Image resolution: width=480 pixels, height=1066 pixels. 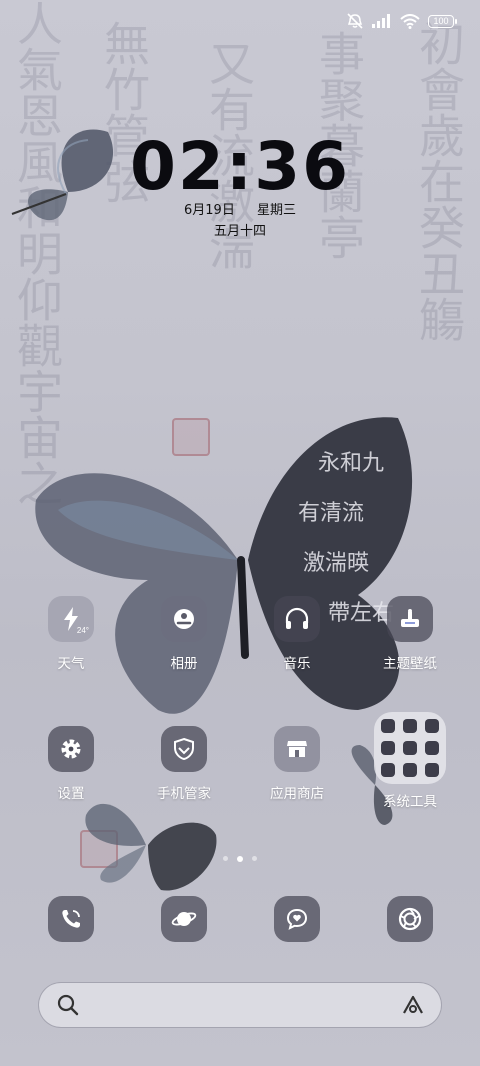 What do you see at coordinates (355, 21) in the screenshot?
I see `notifications-muted-icon` at bounding box center [355, 21].